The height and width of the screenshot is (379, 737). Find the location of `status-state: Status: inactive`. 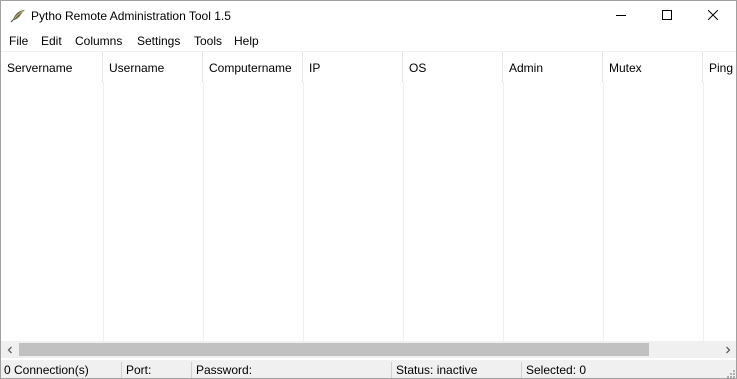

status-state: Status: inactive is located at coordinates (456, 370).